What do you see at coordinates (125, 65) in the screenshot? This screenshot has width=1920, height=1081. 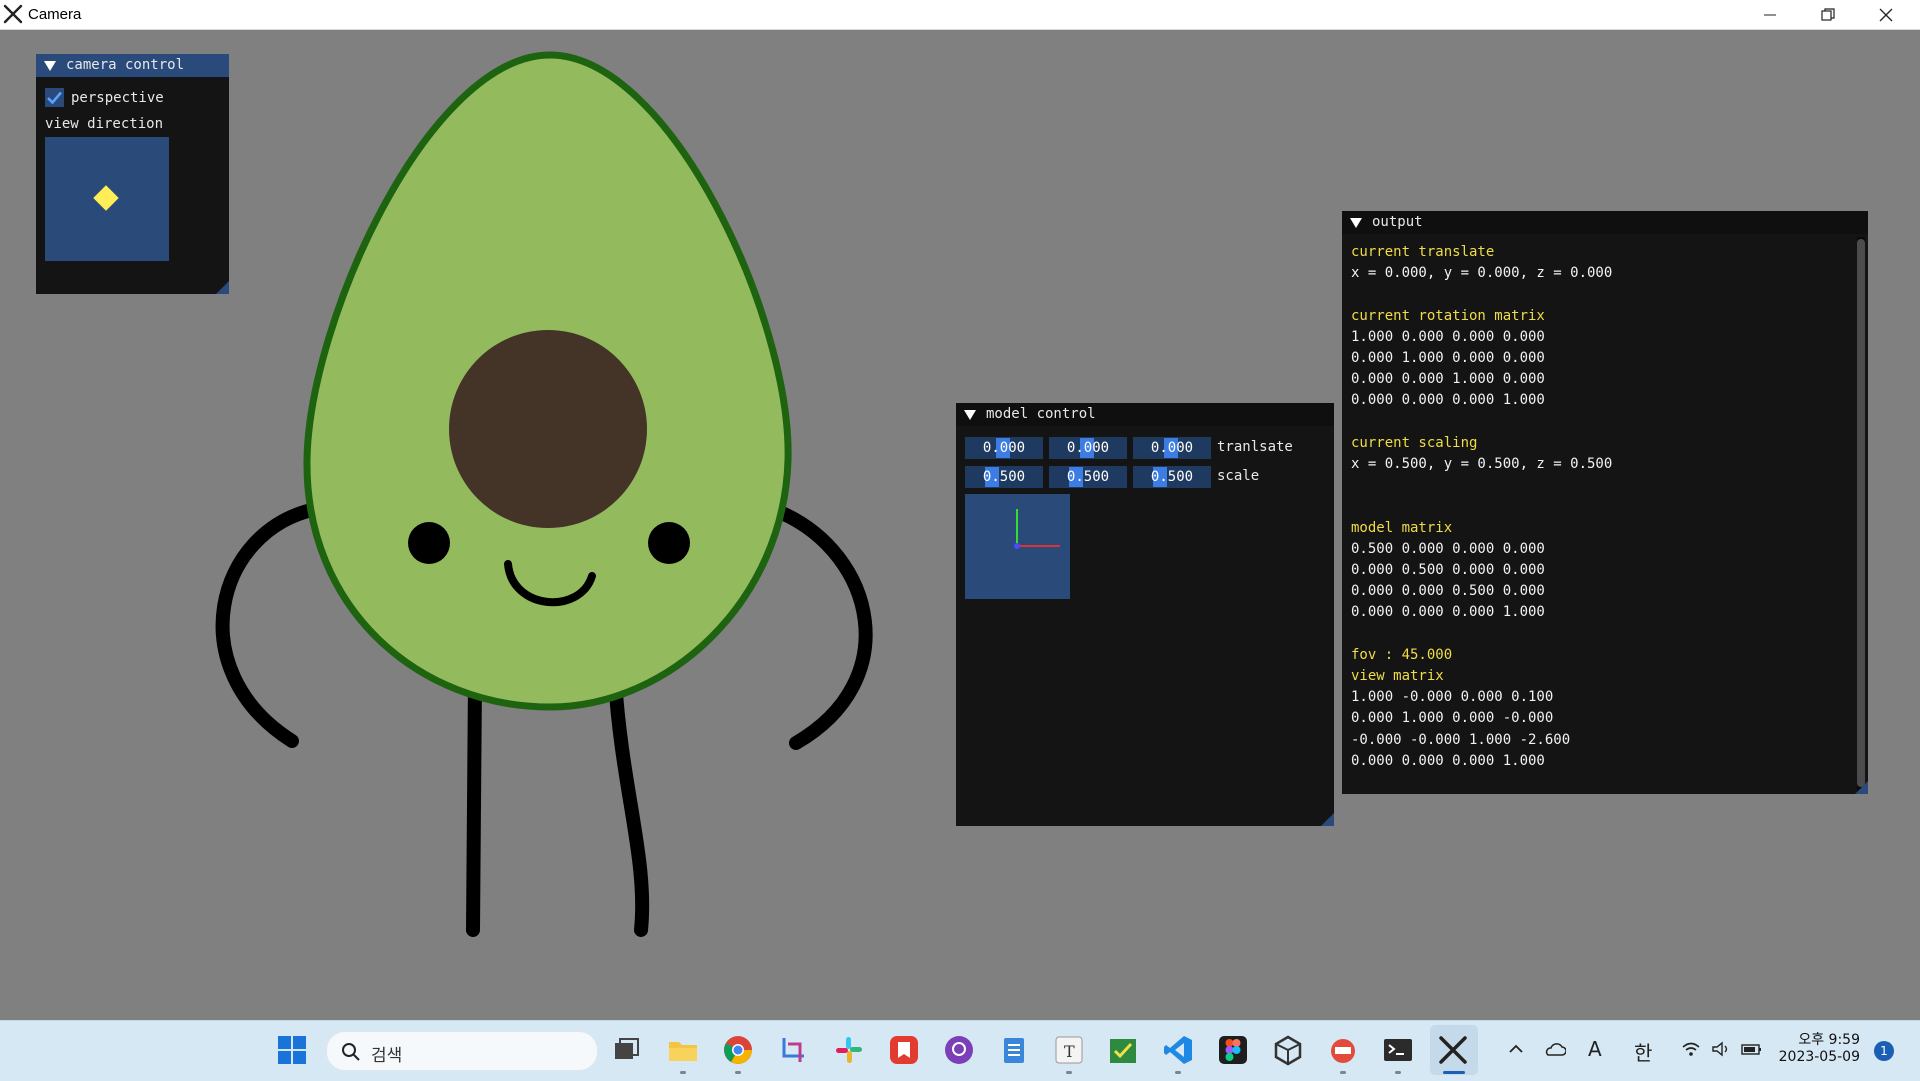 I see `camera-control-title: camera control` at bounding box center [125, 65].